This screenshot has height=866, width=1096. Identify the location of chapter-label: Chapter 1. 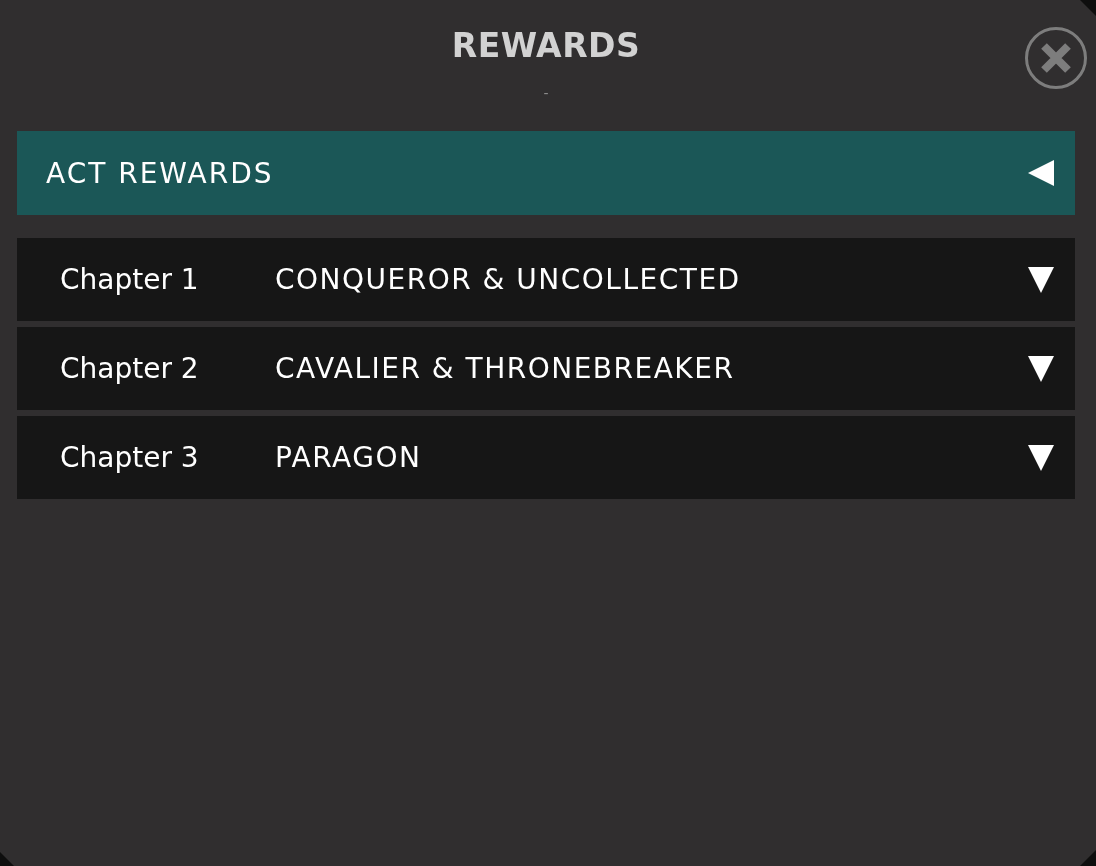
(130, 279).